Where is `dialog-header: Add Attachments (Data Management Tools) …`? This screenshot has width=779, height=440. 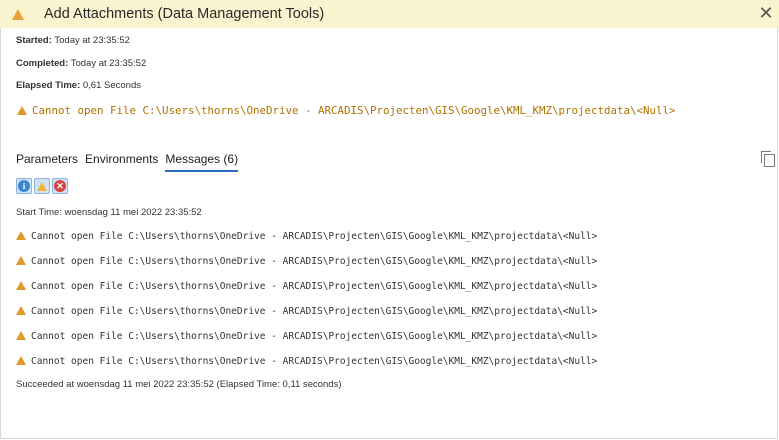
dialog-header: Add Attachments (Data Management Tools) … is located at coordinates (389, 14).